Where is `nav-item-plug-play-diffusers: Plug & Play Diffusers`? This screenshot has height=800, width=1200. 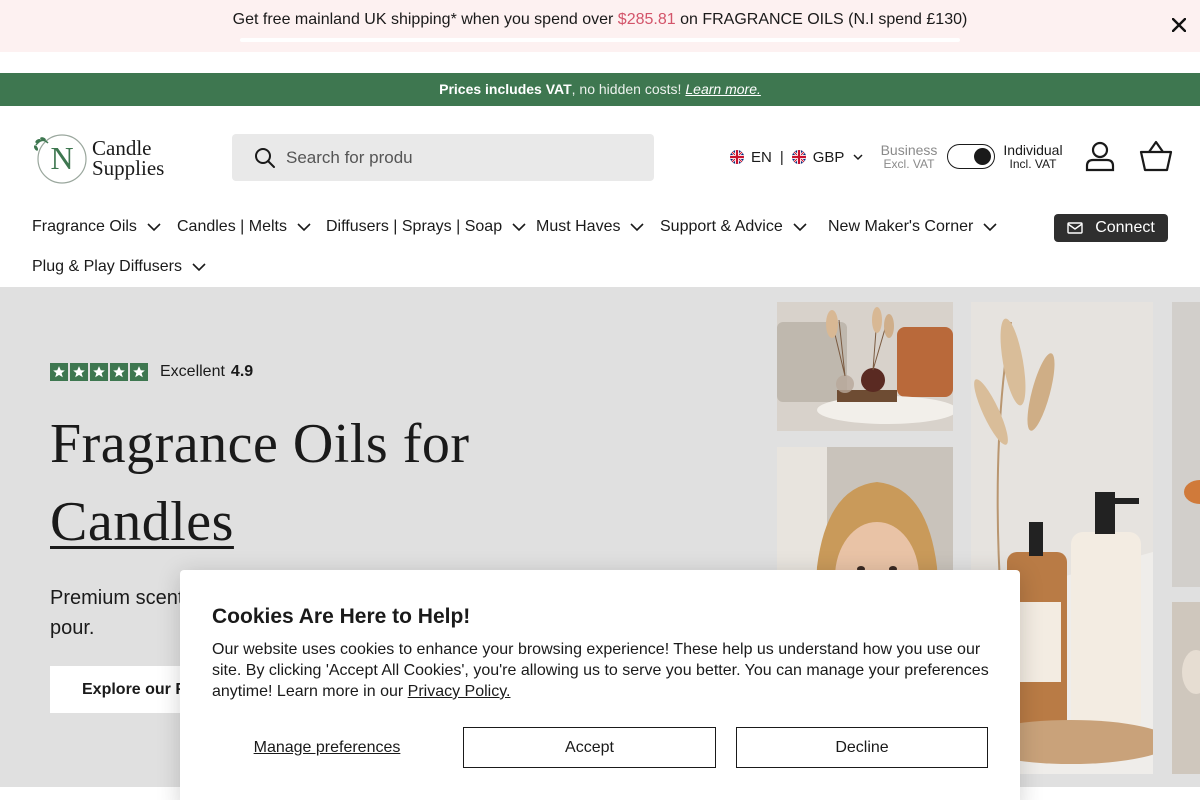
nav-item-plug-play-diffusers: Plug & Play Diffusers is located at coordinates (119, 267).